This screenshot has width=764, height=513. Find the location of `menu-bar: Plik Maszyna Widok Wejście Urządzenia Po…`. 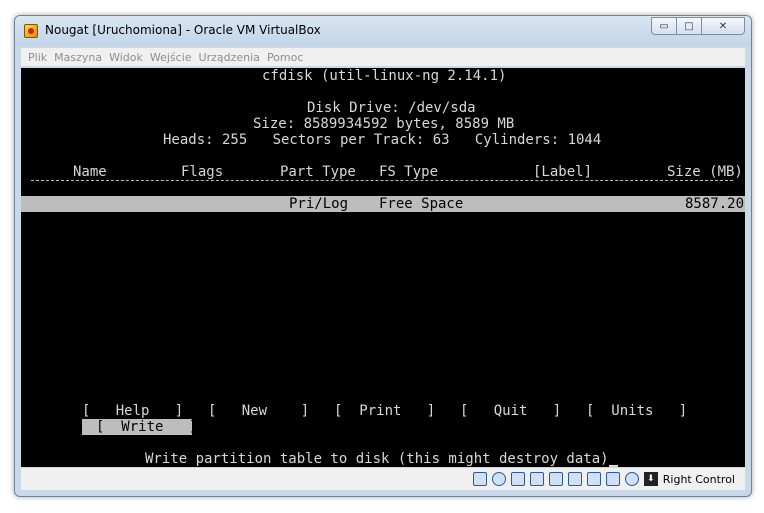

menu-bar: Plik Maszyna Widok Wejście Urządzenia Po… is located at coordinates (383, 57).